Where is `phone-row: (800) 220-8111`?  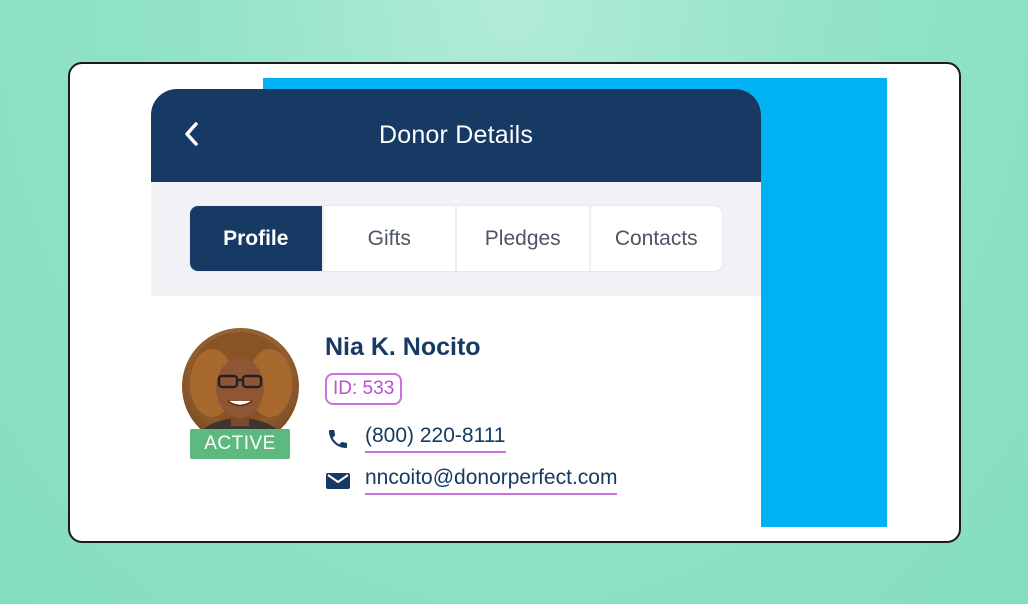
phone-row: (800) 220-8111 is located at coordinates (415, 438).